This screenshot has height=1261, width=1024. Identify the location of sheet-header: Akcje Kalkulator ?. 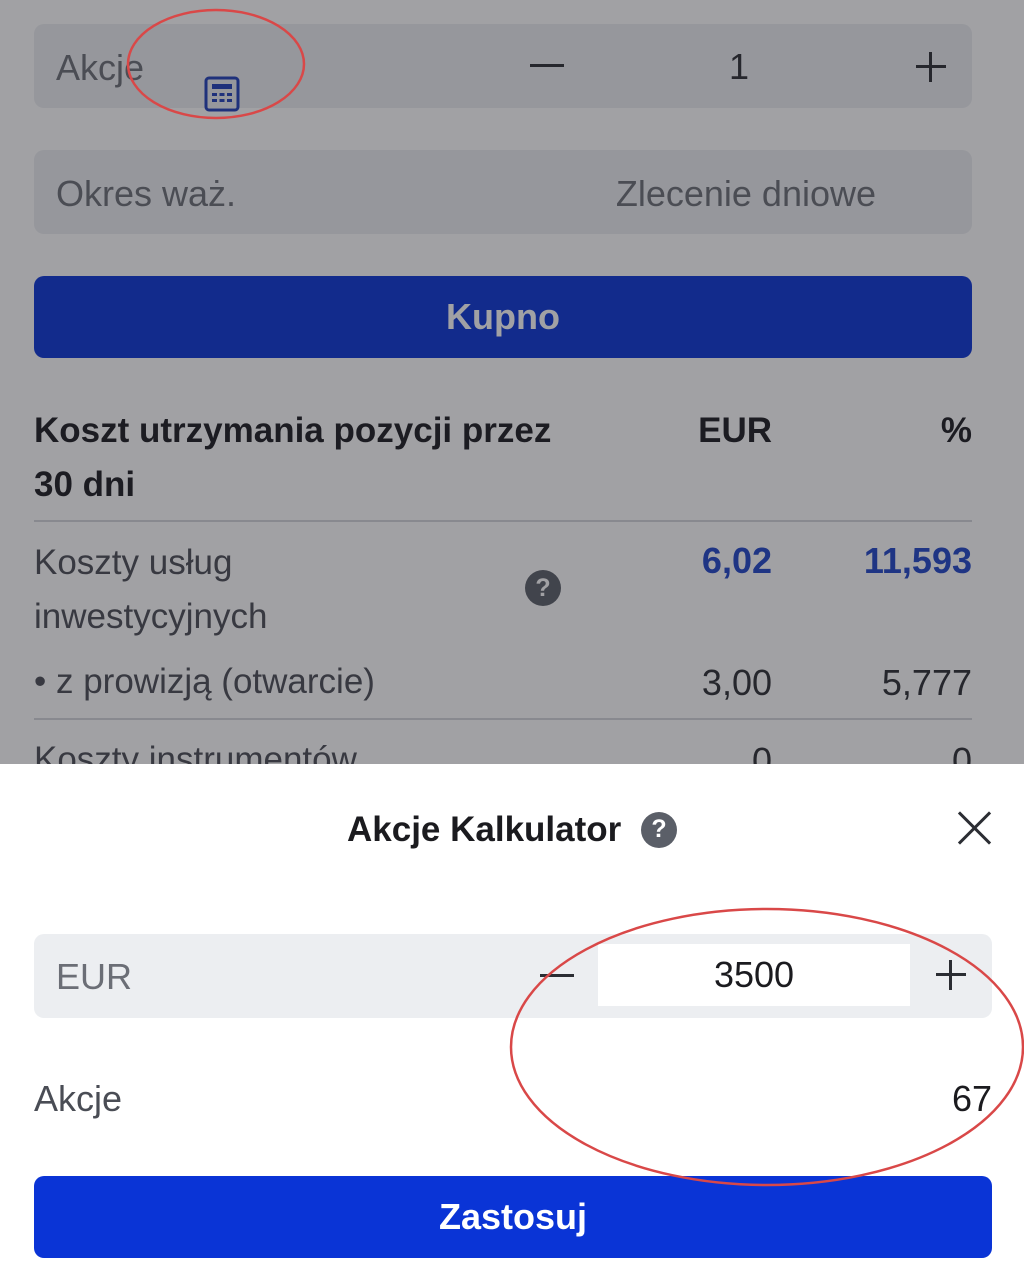
(512, 829).